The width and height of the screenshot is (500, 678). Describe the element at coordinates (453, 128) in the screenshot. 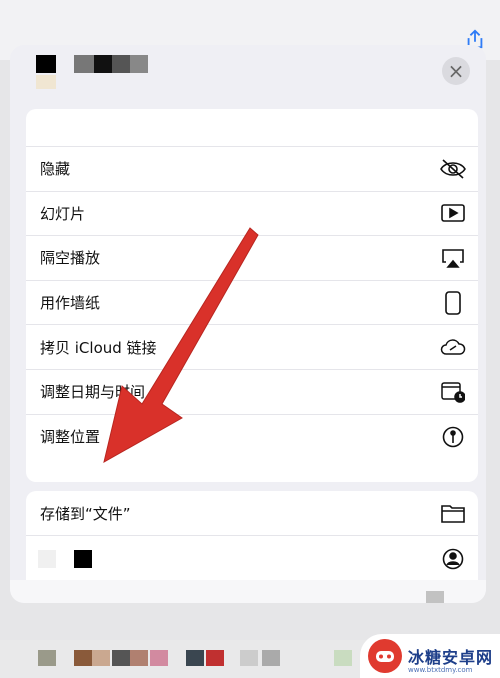

I see `partial-icon` at that location.